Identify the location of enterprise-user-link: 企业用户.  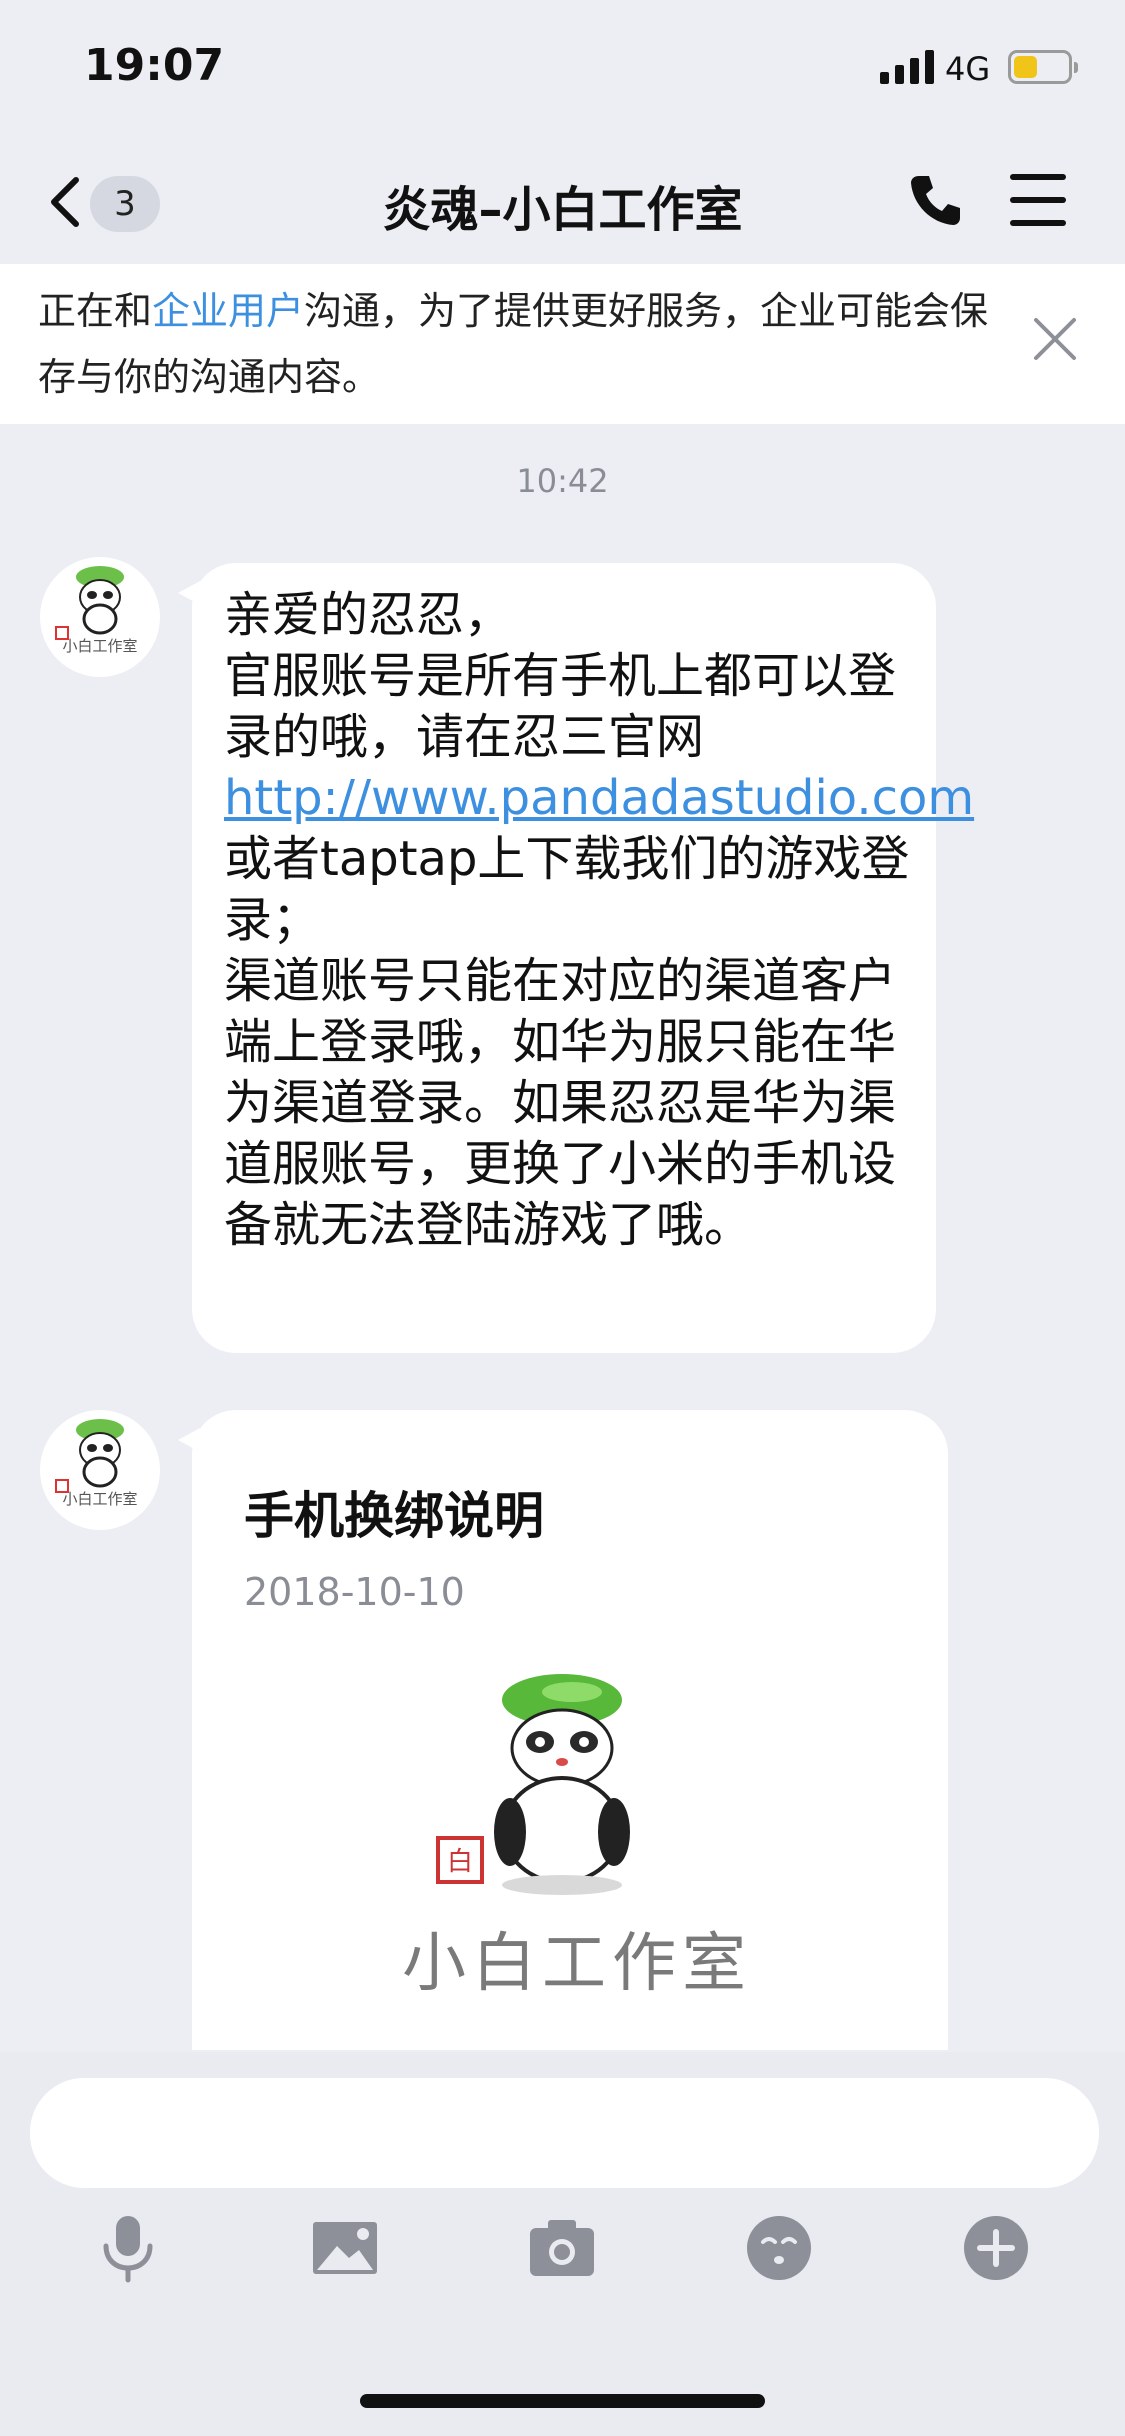
(228, 311).